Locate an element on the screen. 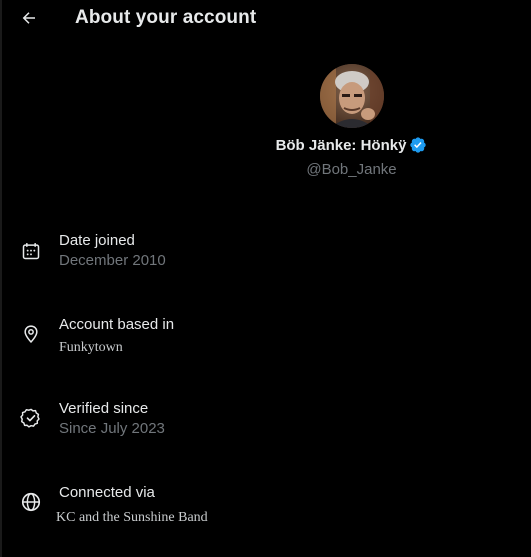 The image size is (531, 557). page-title: About your account is located at coordinates (166, 17).